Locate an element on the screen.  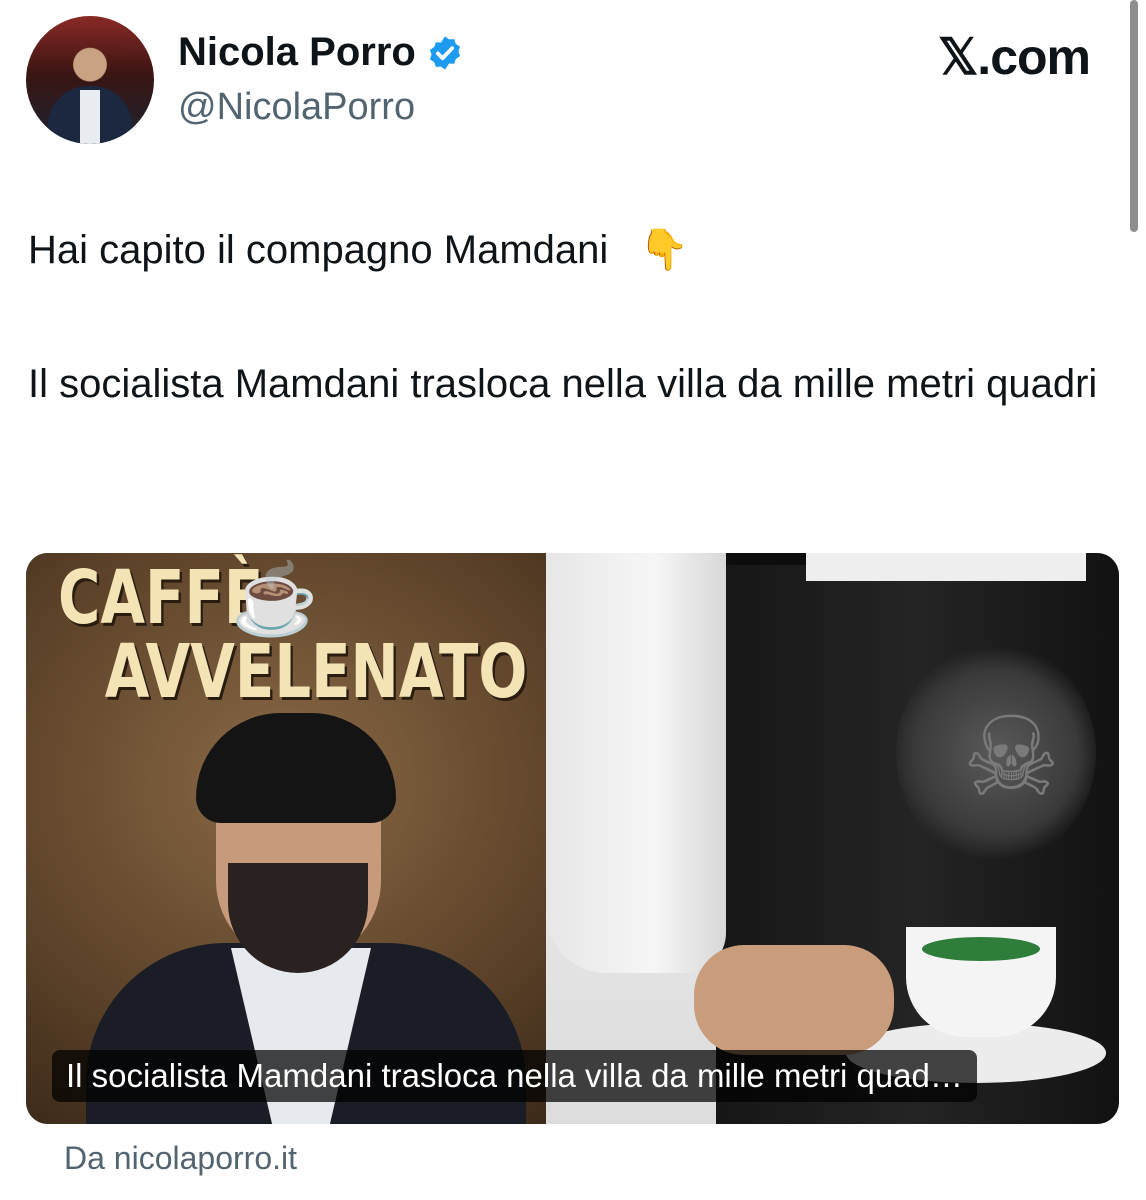
author-avatar is located at coordinates (90, 80).